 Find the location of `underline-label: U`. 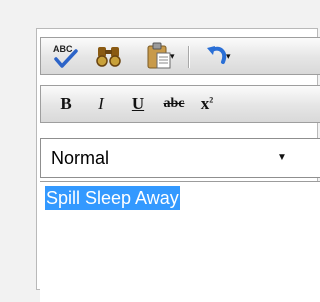

underline-label: U is located at coordinates (138, 103).